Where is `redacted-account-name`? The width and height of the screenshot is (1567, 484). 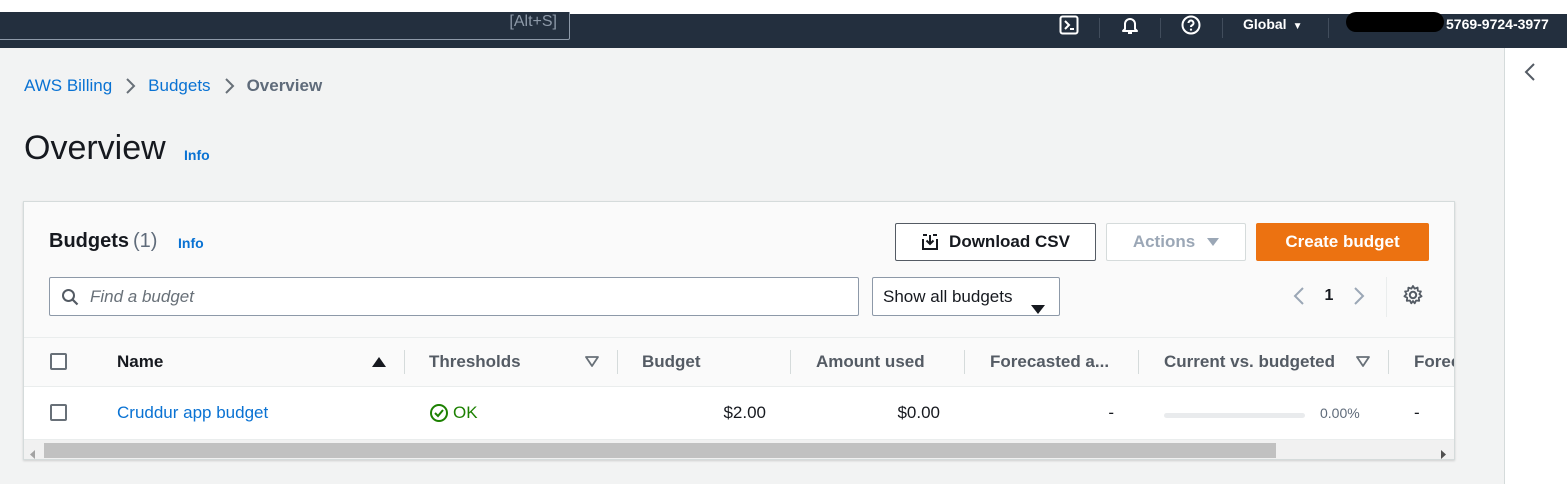 redacted-account-name is located at coordinates (1395, 22).